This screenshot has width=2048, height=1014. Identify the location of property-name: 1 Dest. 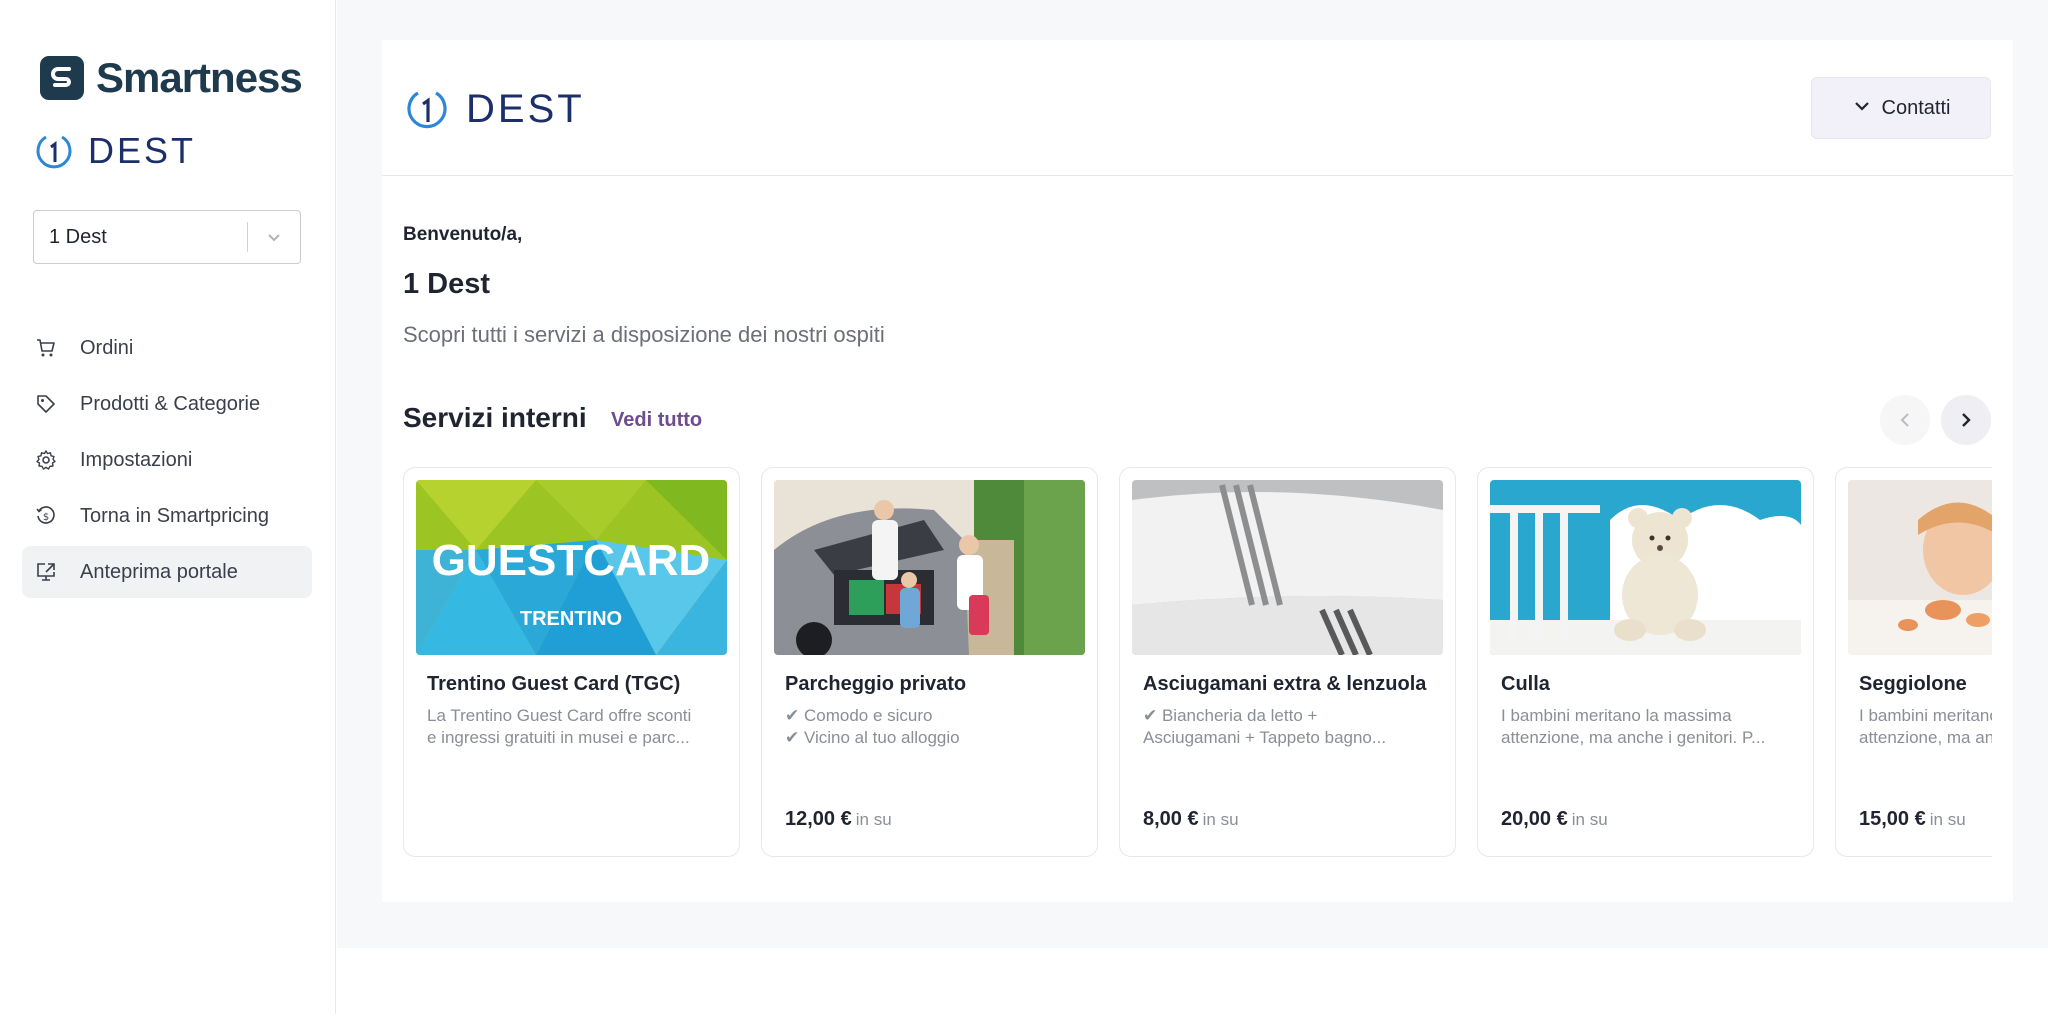
(447, 284).